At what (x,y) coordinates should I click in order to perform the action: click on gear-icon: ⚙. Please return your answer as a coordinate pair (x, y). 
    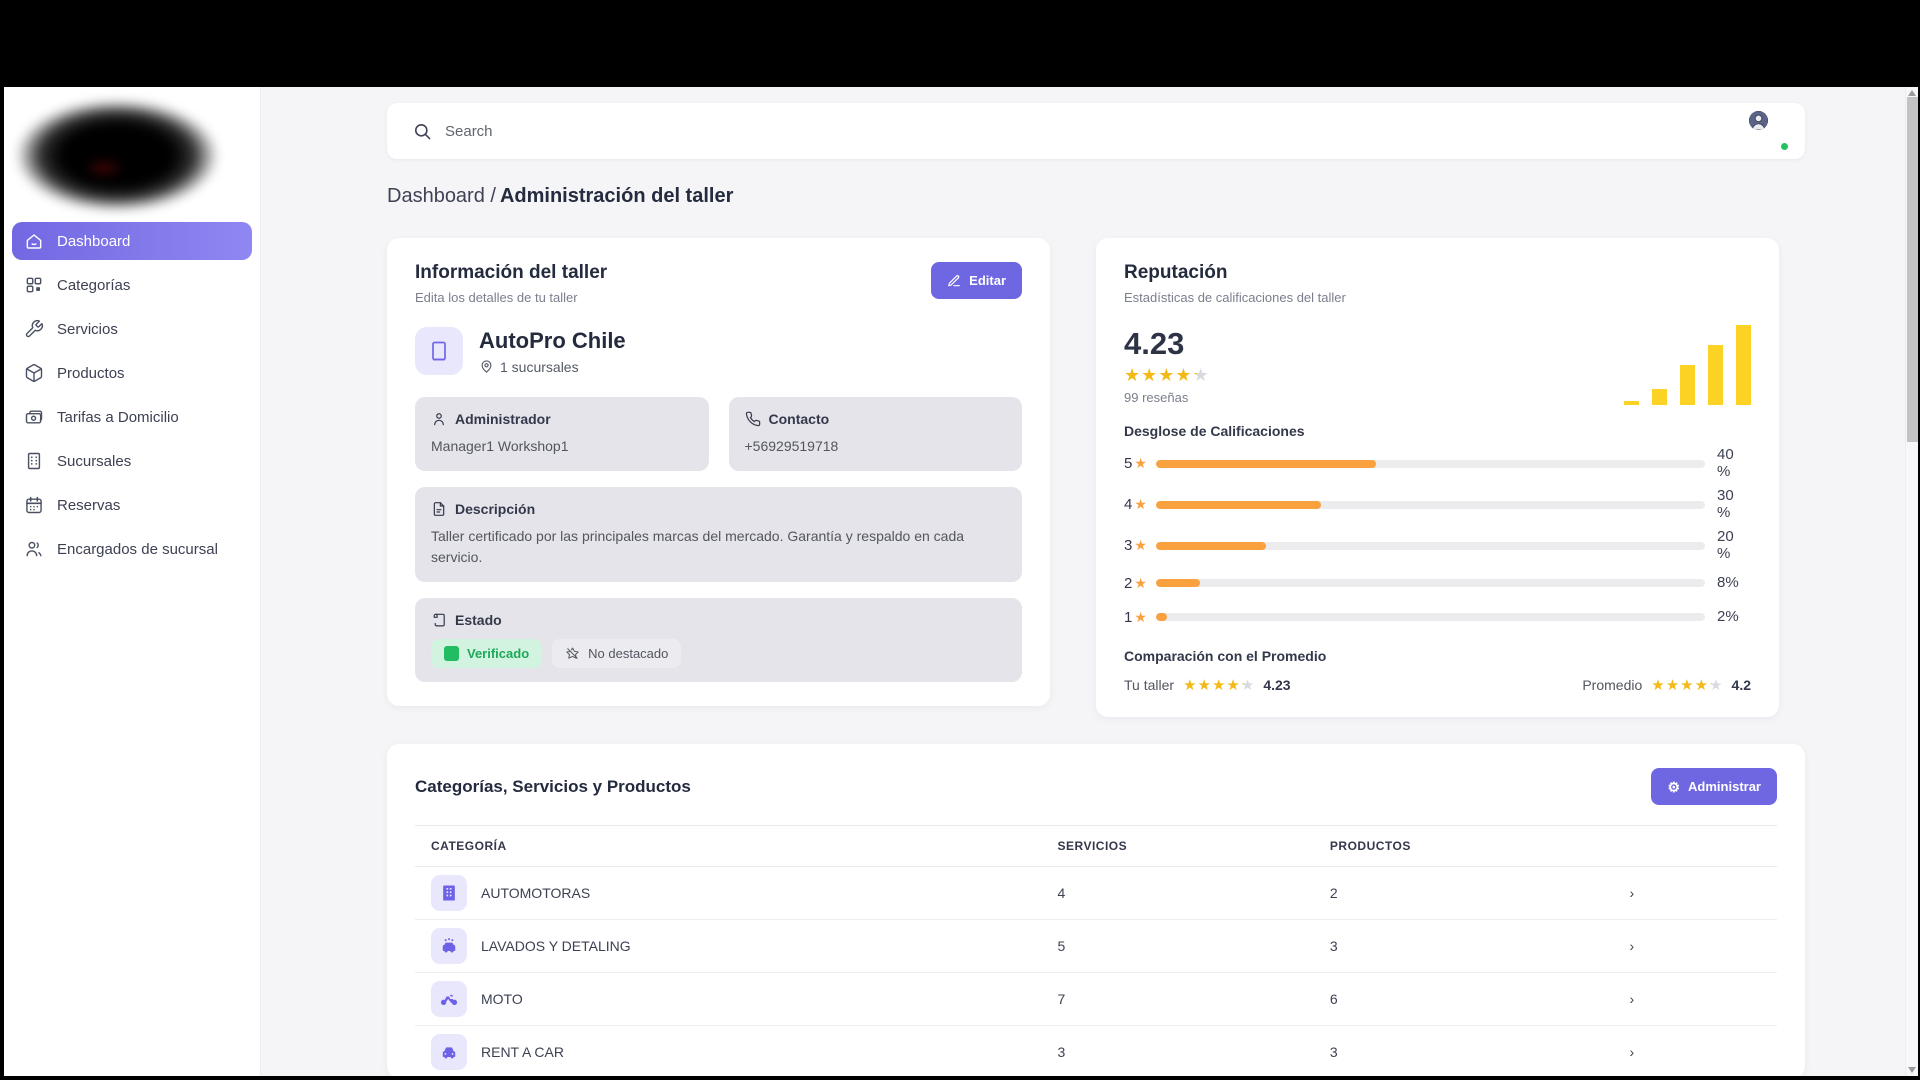
    Looking at the image, I should click on (1674, 786).